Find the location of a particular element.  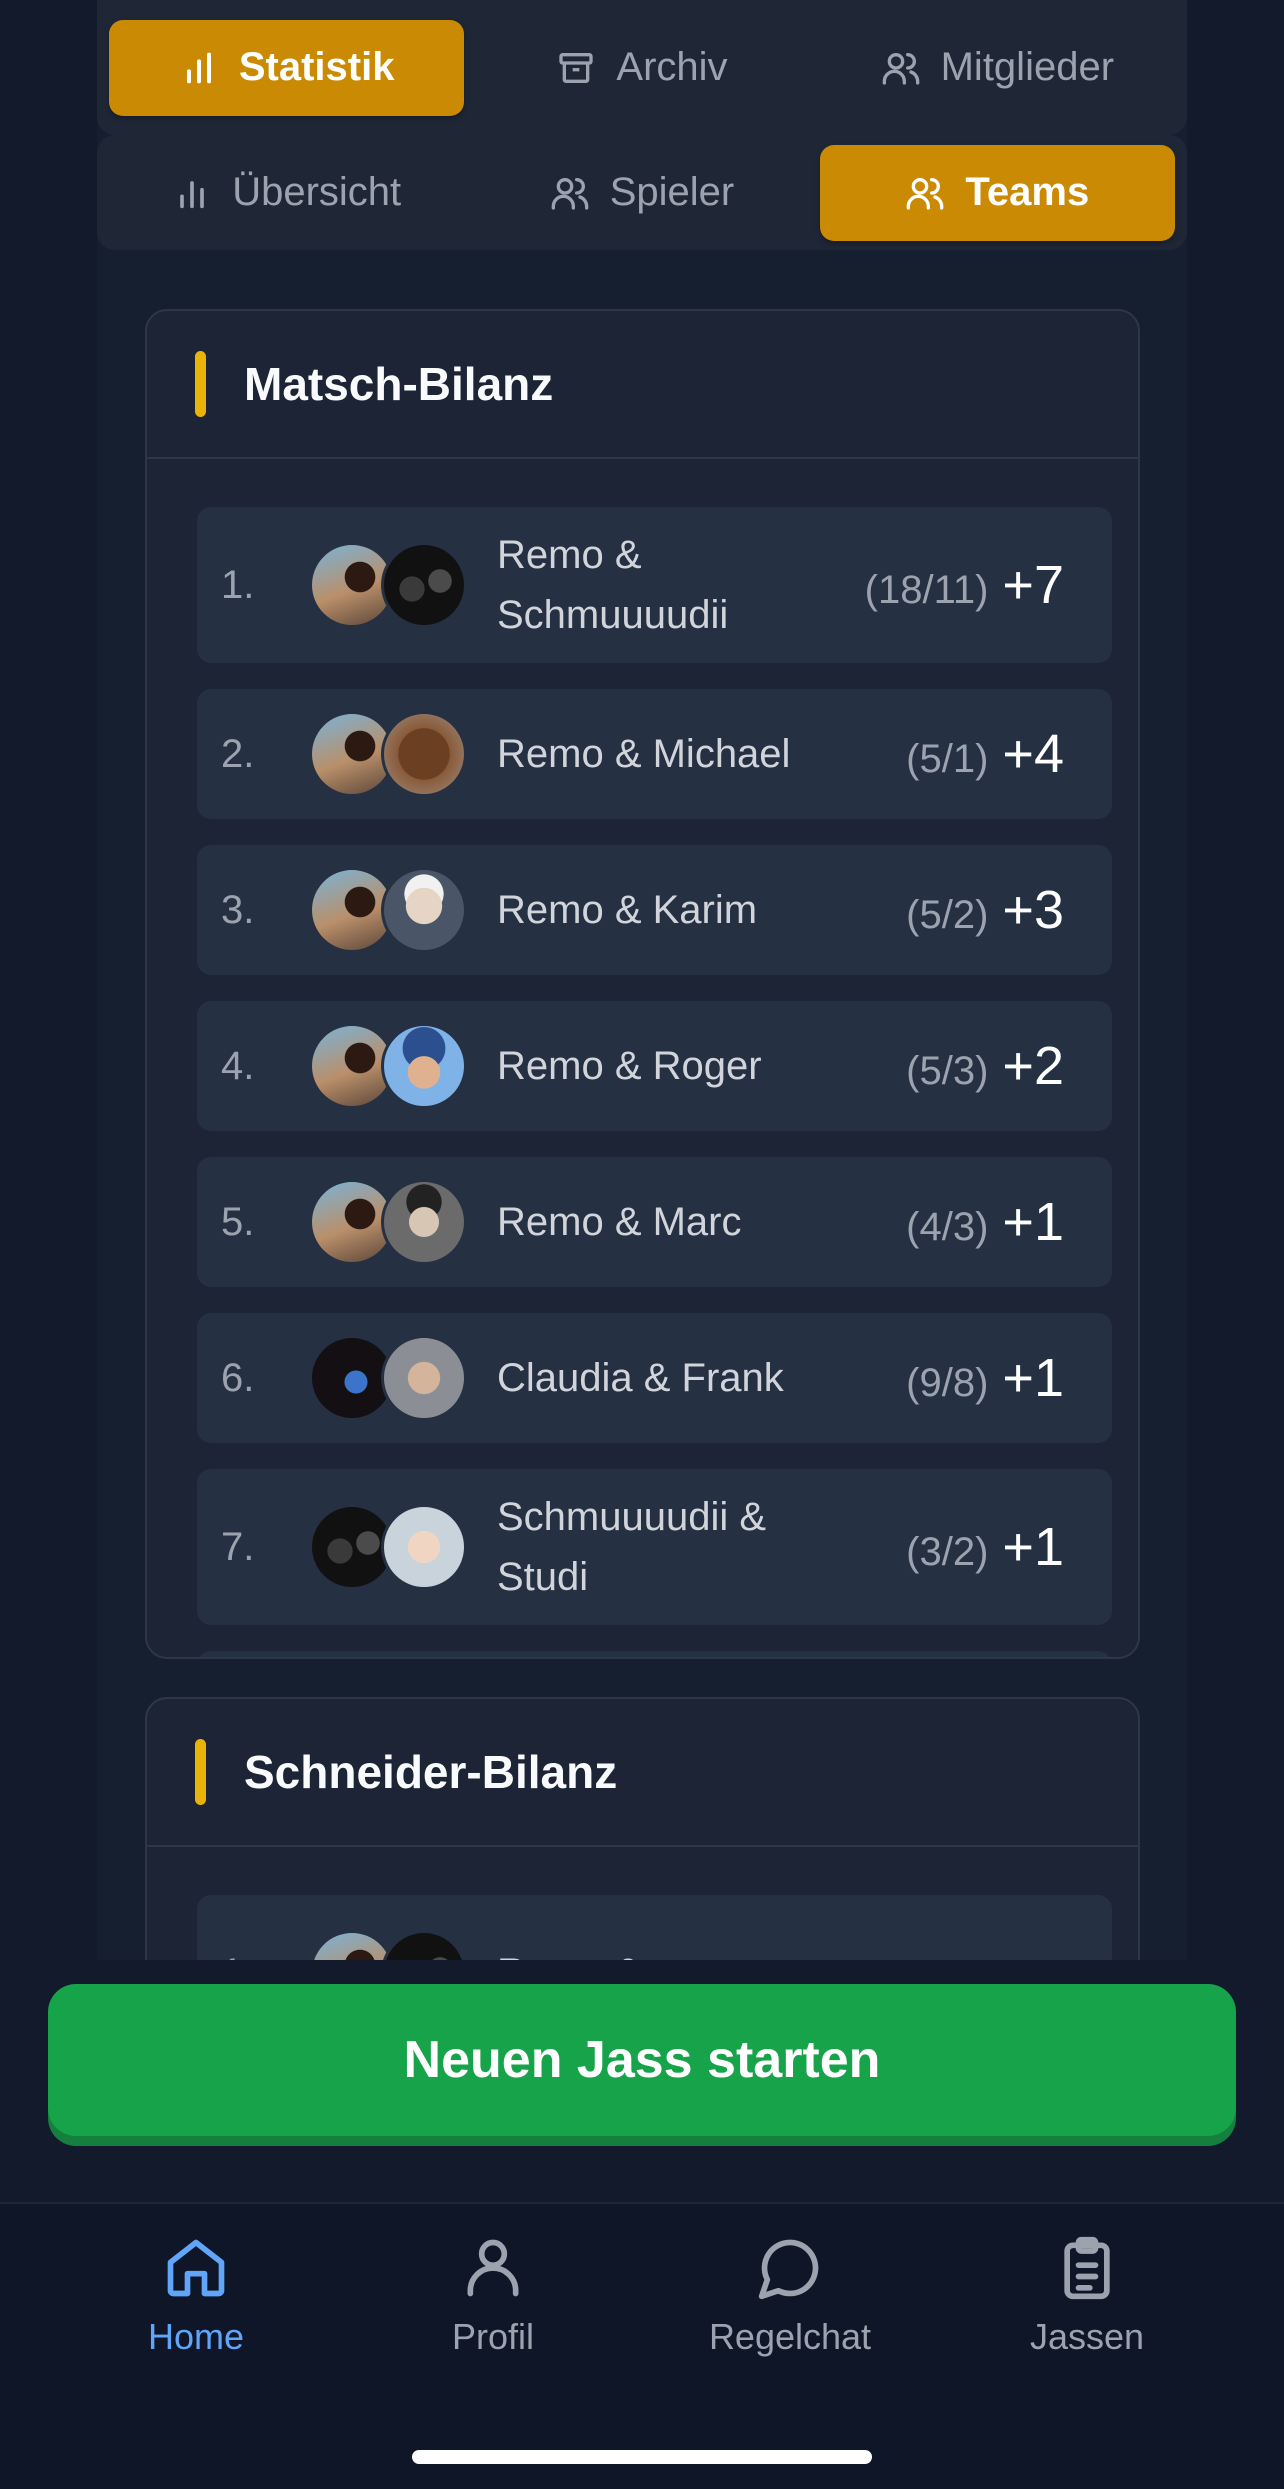

sub-tabbar: Übersicht Spieler Teams is located at coordinates (642, 192).